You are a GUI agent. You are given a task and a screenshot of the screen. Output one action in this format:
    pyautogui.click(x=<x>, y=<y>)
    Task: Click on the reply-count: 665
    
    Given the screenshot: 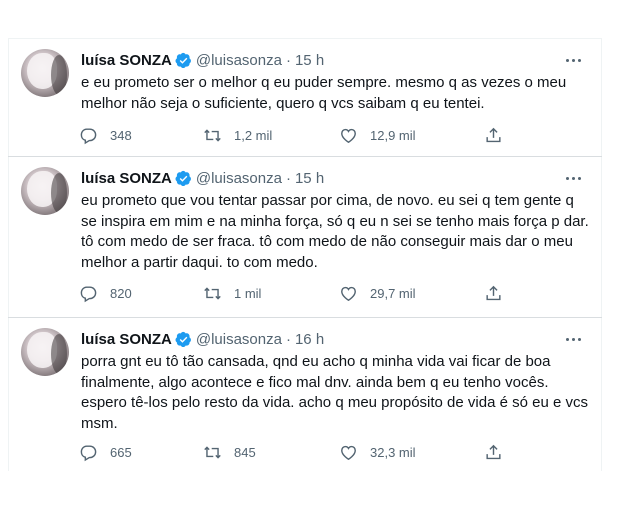 What is the action you would take?
    pyautogui.click(x=121, y=452)
    